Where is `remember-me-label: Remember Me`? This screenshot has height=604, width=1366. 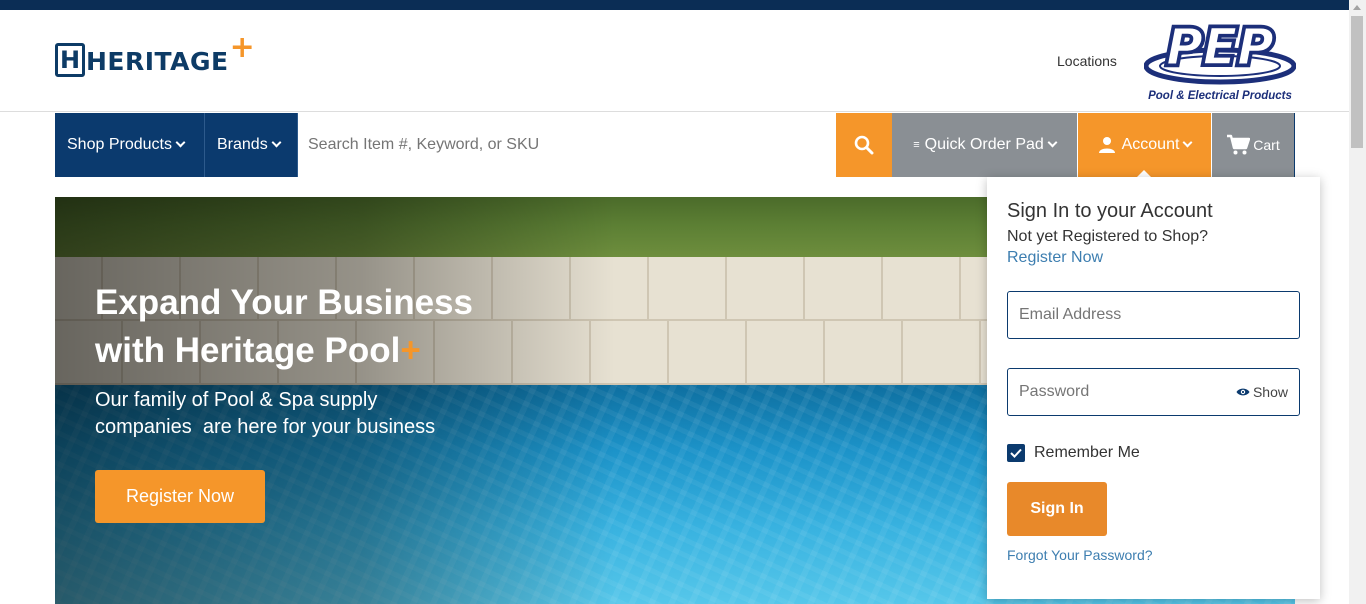 remember-me-label: Remember Me is located at coordinates (1087, 452).